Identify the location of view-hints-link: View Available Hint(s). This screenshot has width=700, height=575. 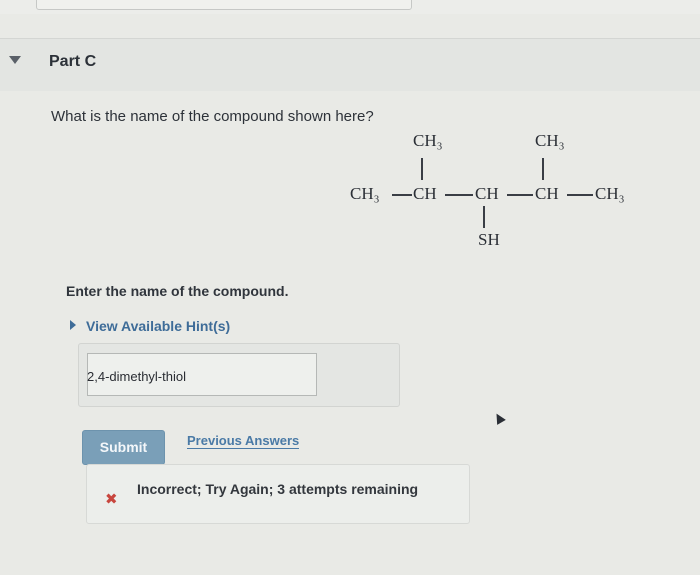
(150, 326).